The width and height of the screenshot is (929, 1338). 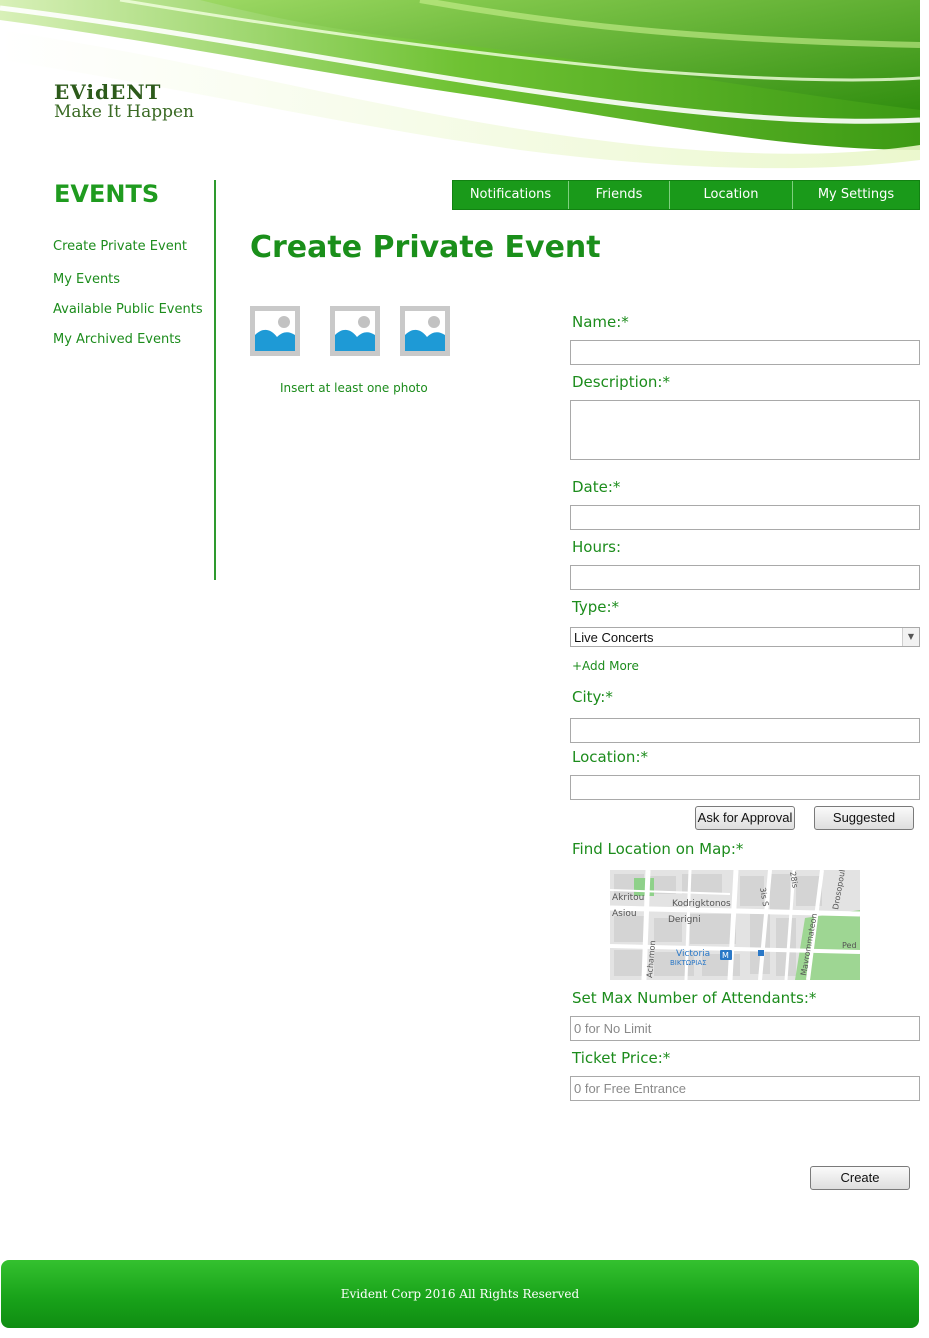 I want to click on sidebar-link-my-events: My Events, so click(x=86, y=279).